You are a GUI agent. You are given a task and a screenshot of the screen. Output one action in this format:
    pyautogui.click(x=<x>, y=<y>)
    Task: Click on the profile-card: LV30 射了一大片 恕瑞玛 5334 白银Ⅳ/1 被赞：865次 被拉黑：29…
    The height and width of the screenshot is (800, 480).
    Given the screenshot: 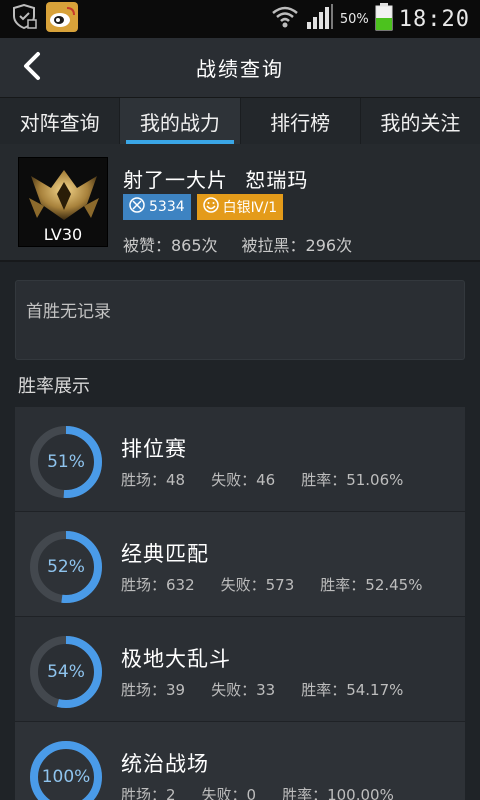 What is the action you would take?
    pyautogui.click(x=240, y=203)
    